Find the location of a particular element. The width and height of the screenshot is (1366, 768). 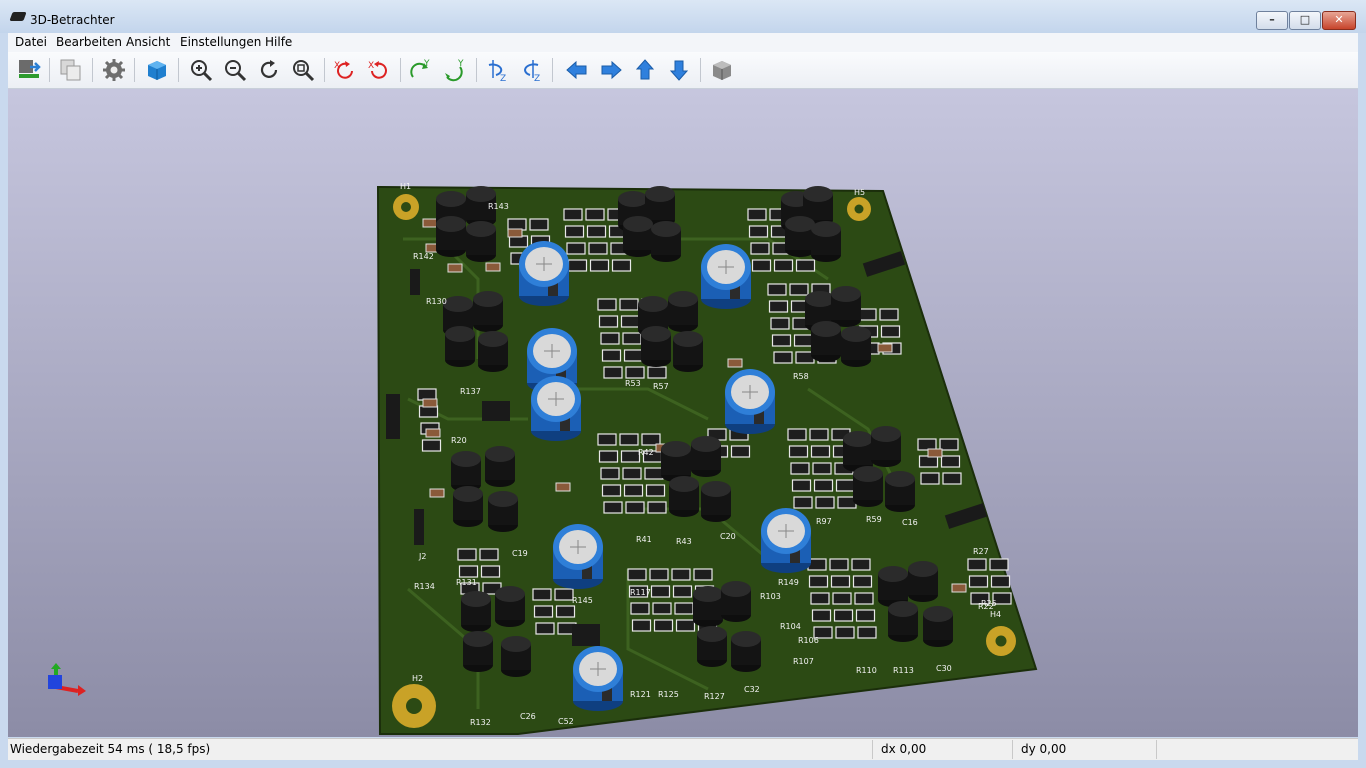

smd-capacitor is located at coordinates (437, 493).